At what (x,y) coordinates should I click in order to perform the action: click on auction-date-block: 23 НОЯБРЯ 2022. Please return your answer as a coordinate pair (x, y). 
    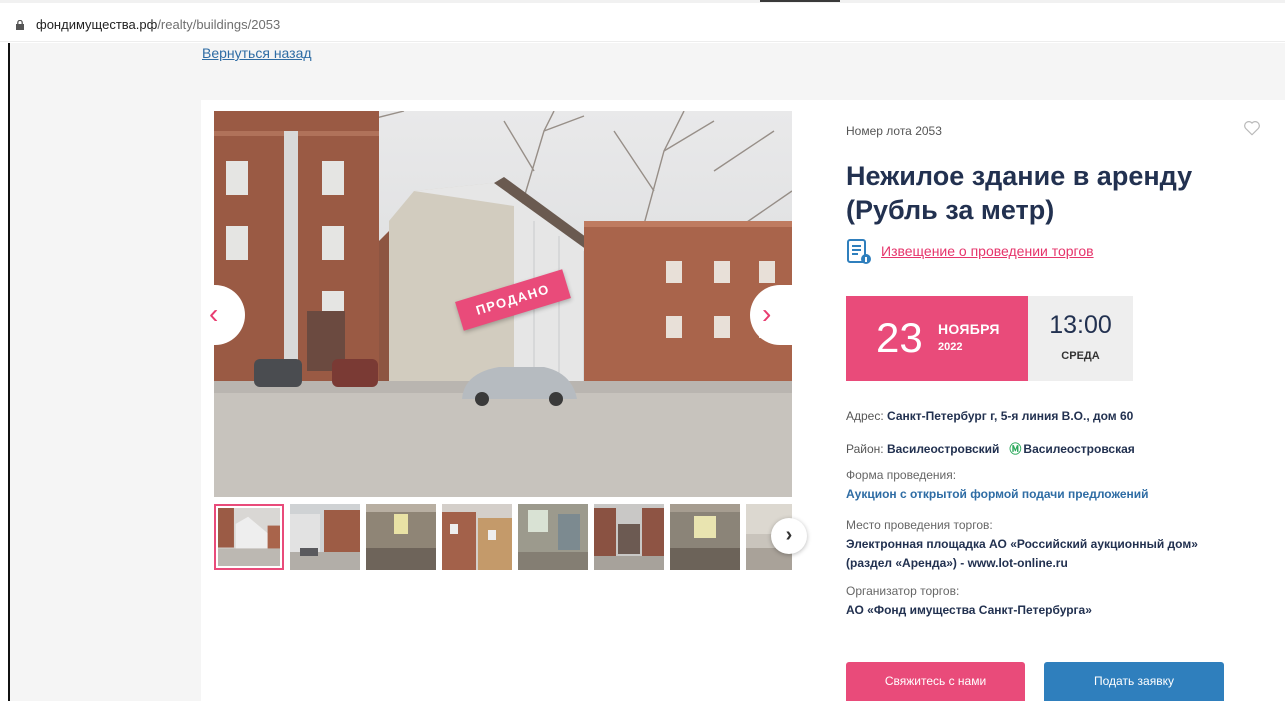
    Looking at the image, I should click on (937, 338).